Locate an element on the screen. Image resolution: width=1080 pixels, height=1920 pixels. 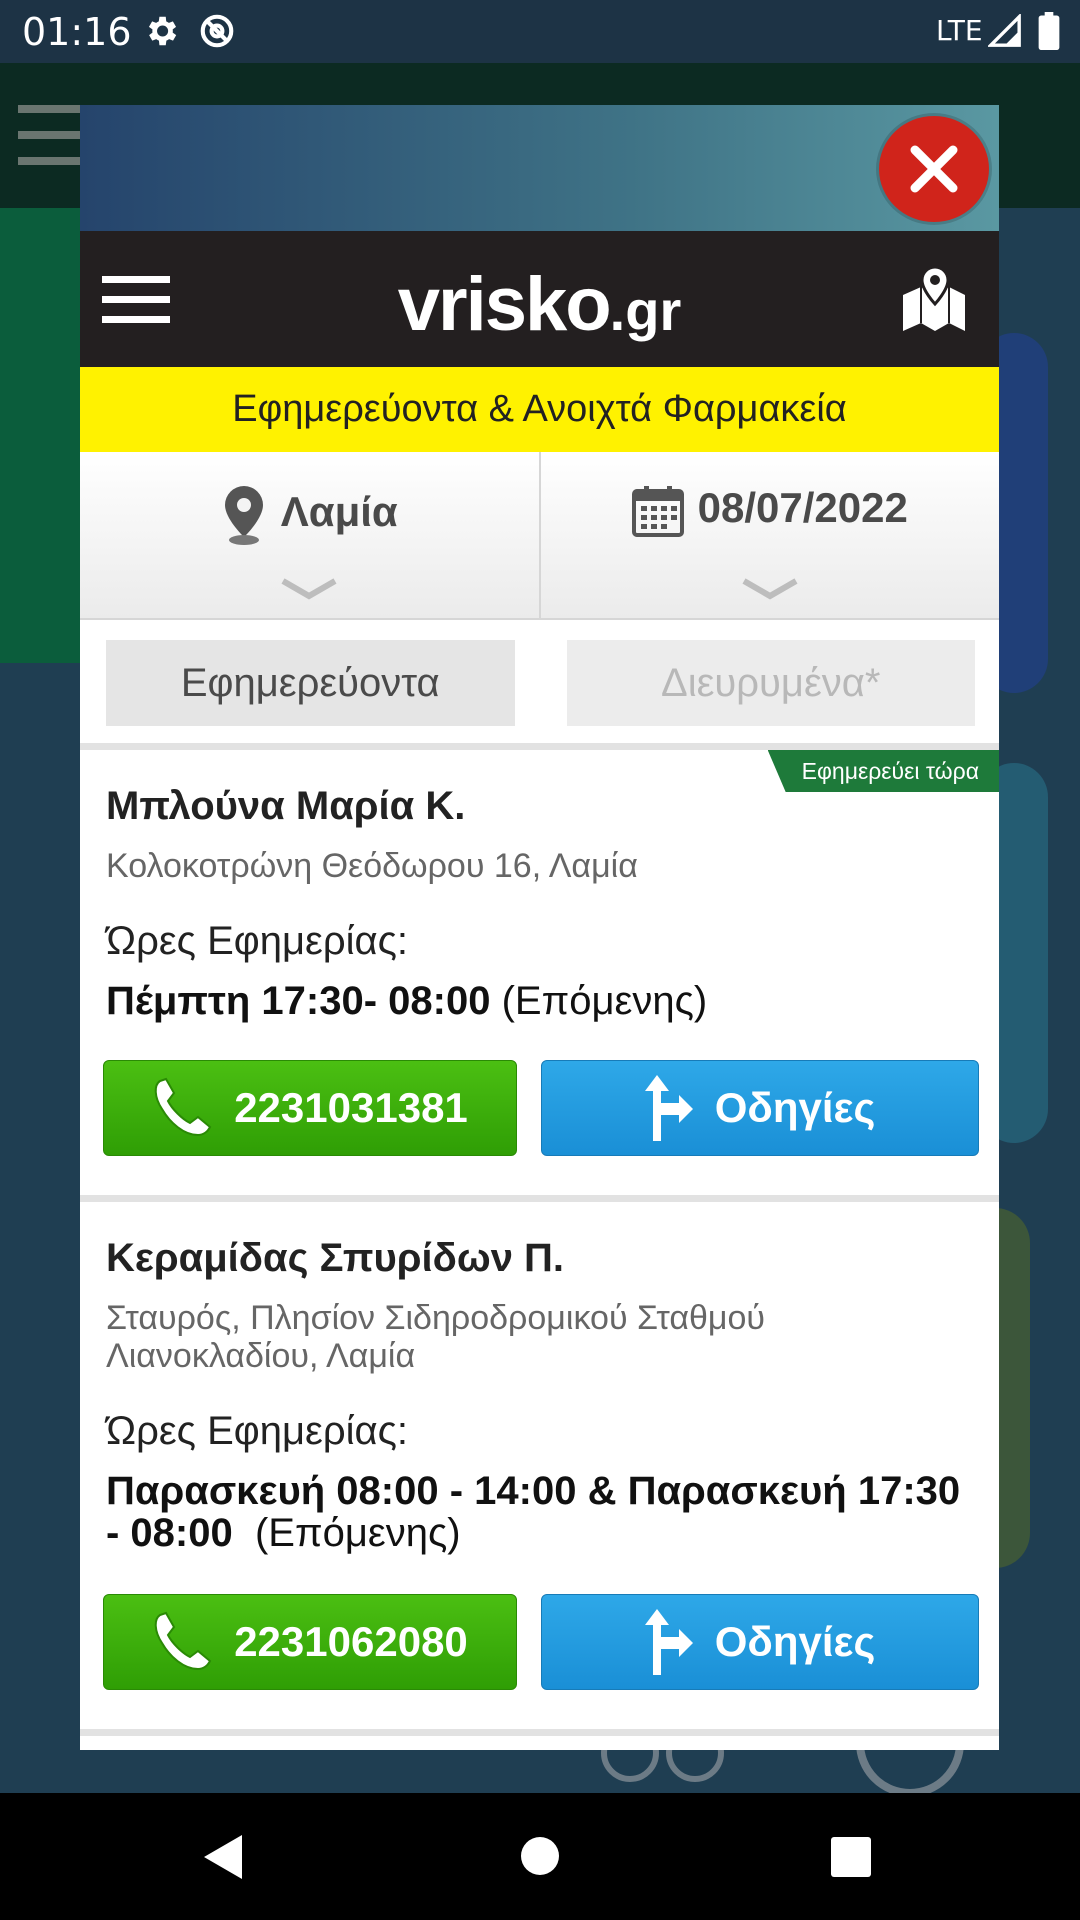
background-panel is located at coordinates (42, 435).